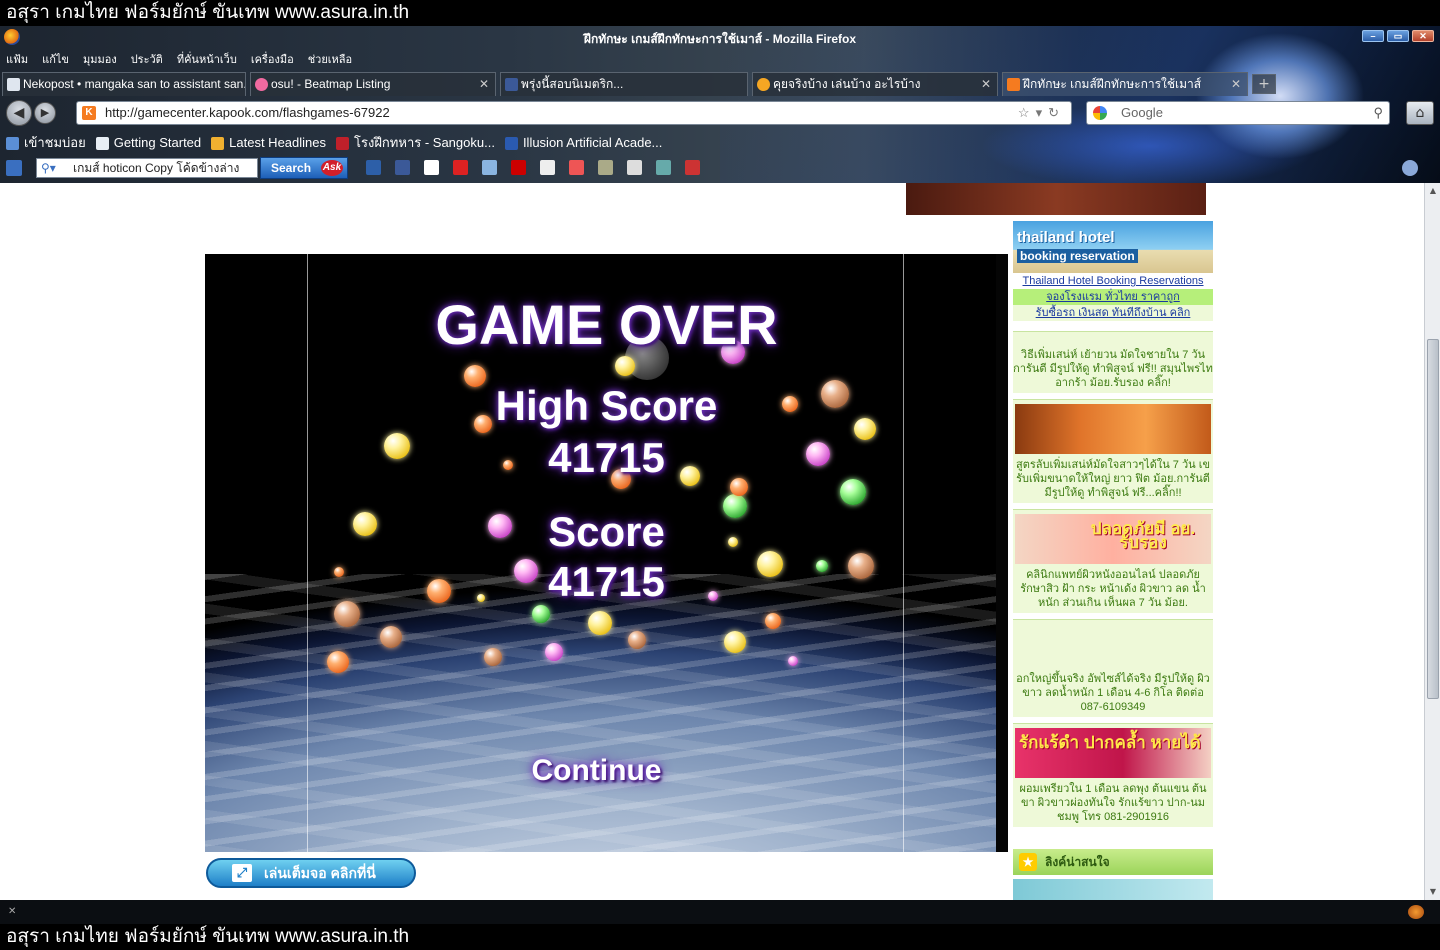  What do you see at coordinates (1433, 191) in the screenshot?
I see `scroll-up-arrow: ▲` at bounding box center [1433, 191].